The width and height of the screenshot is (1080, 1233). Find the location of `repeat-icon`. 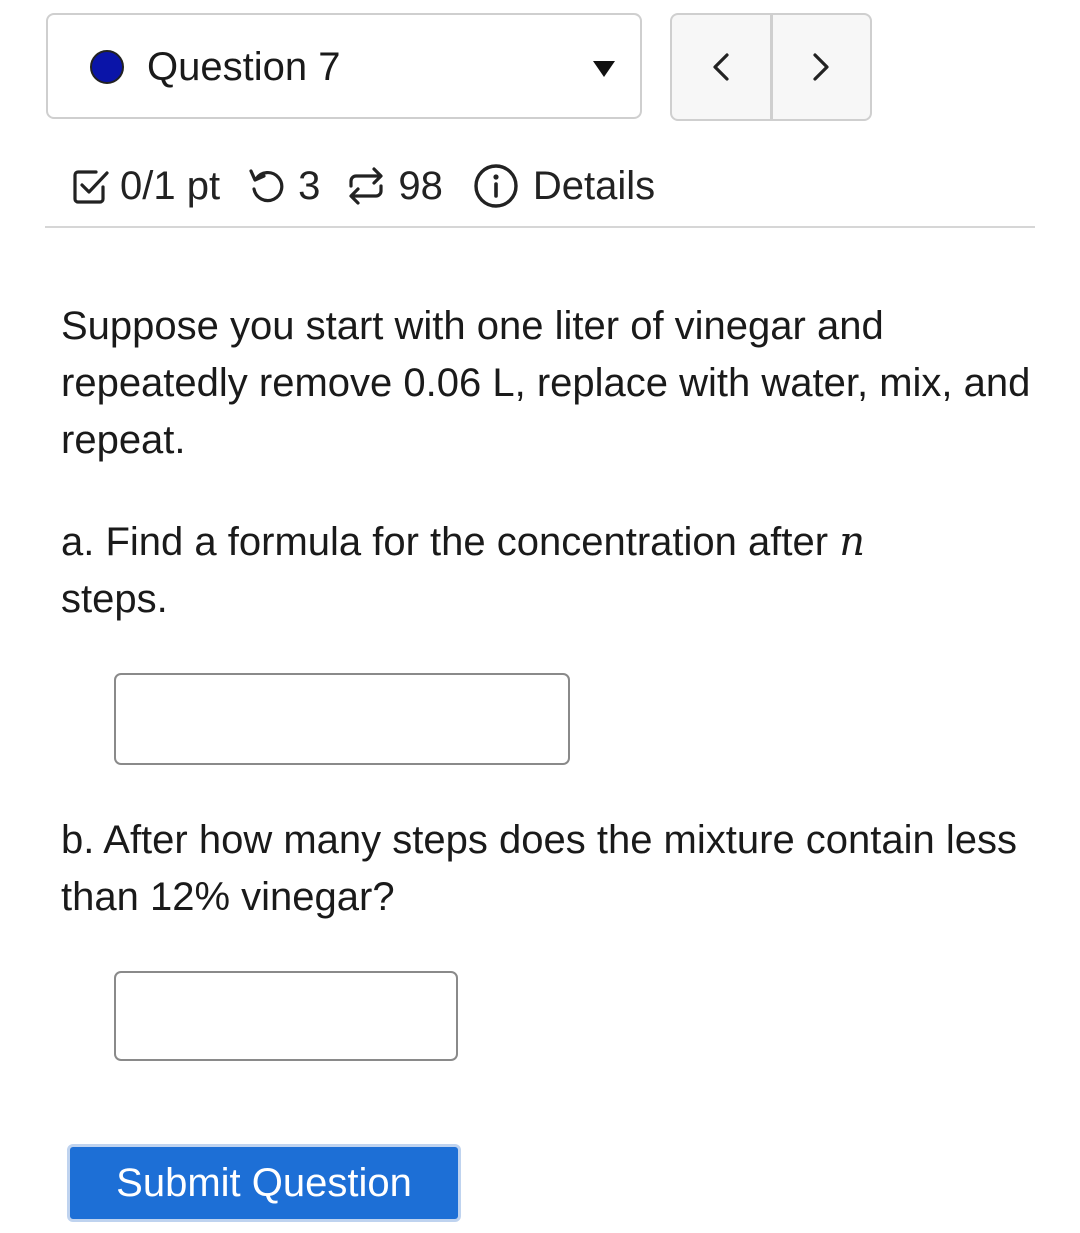

repeat-icon is located at coordinates (366, 186).